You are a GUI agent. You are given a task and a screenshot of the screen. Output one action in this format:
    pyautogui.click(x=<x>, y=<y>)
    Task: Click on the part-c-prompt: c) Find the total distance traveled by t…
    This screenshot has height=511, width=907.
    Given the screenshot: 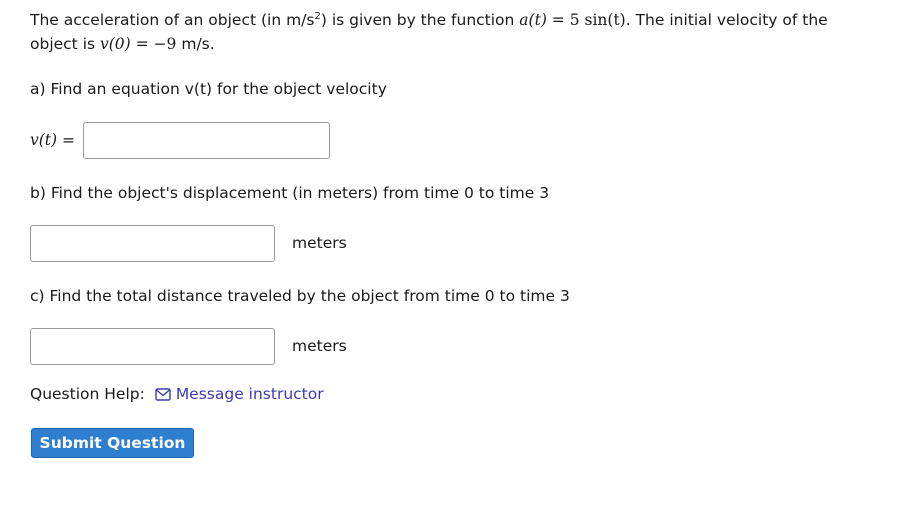 What is the action you would take?
    pyautogui.click(x=300, y=296)
    